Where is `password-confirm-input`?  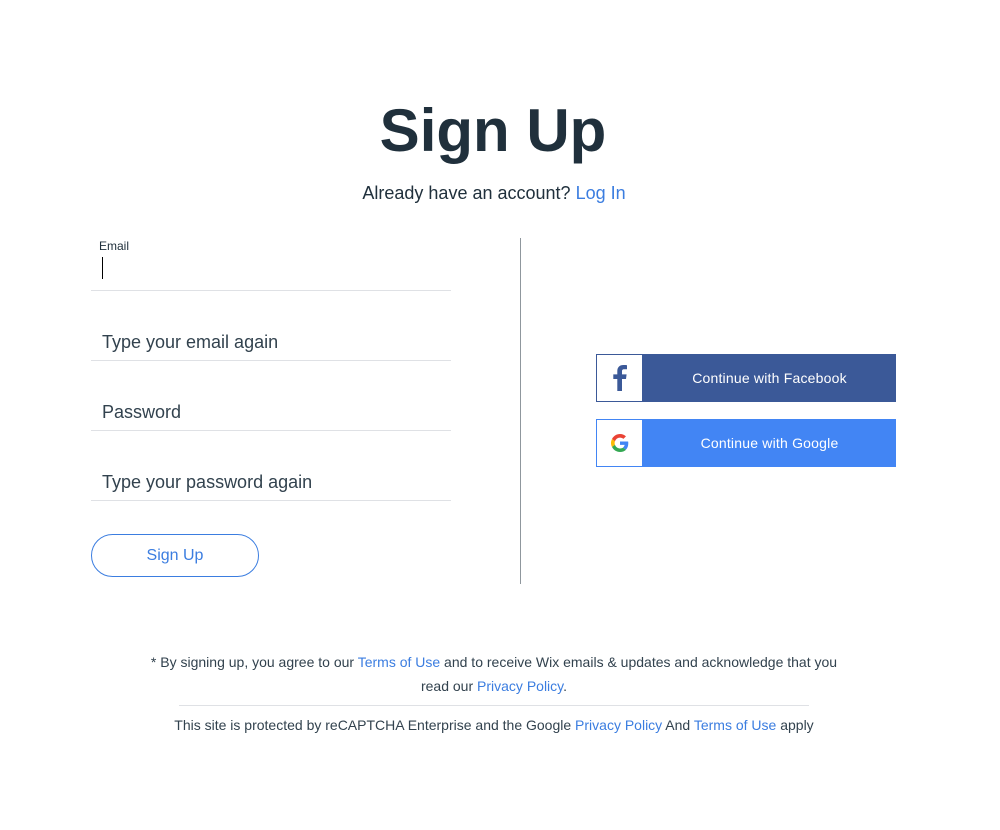 password-confirm-input is located at coordinates (272, 482).